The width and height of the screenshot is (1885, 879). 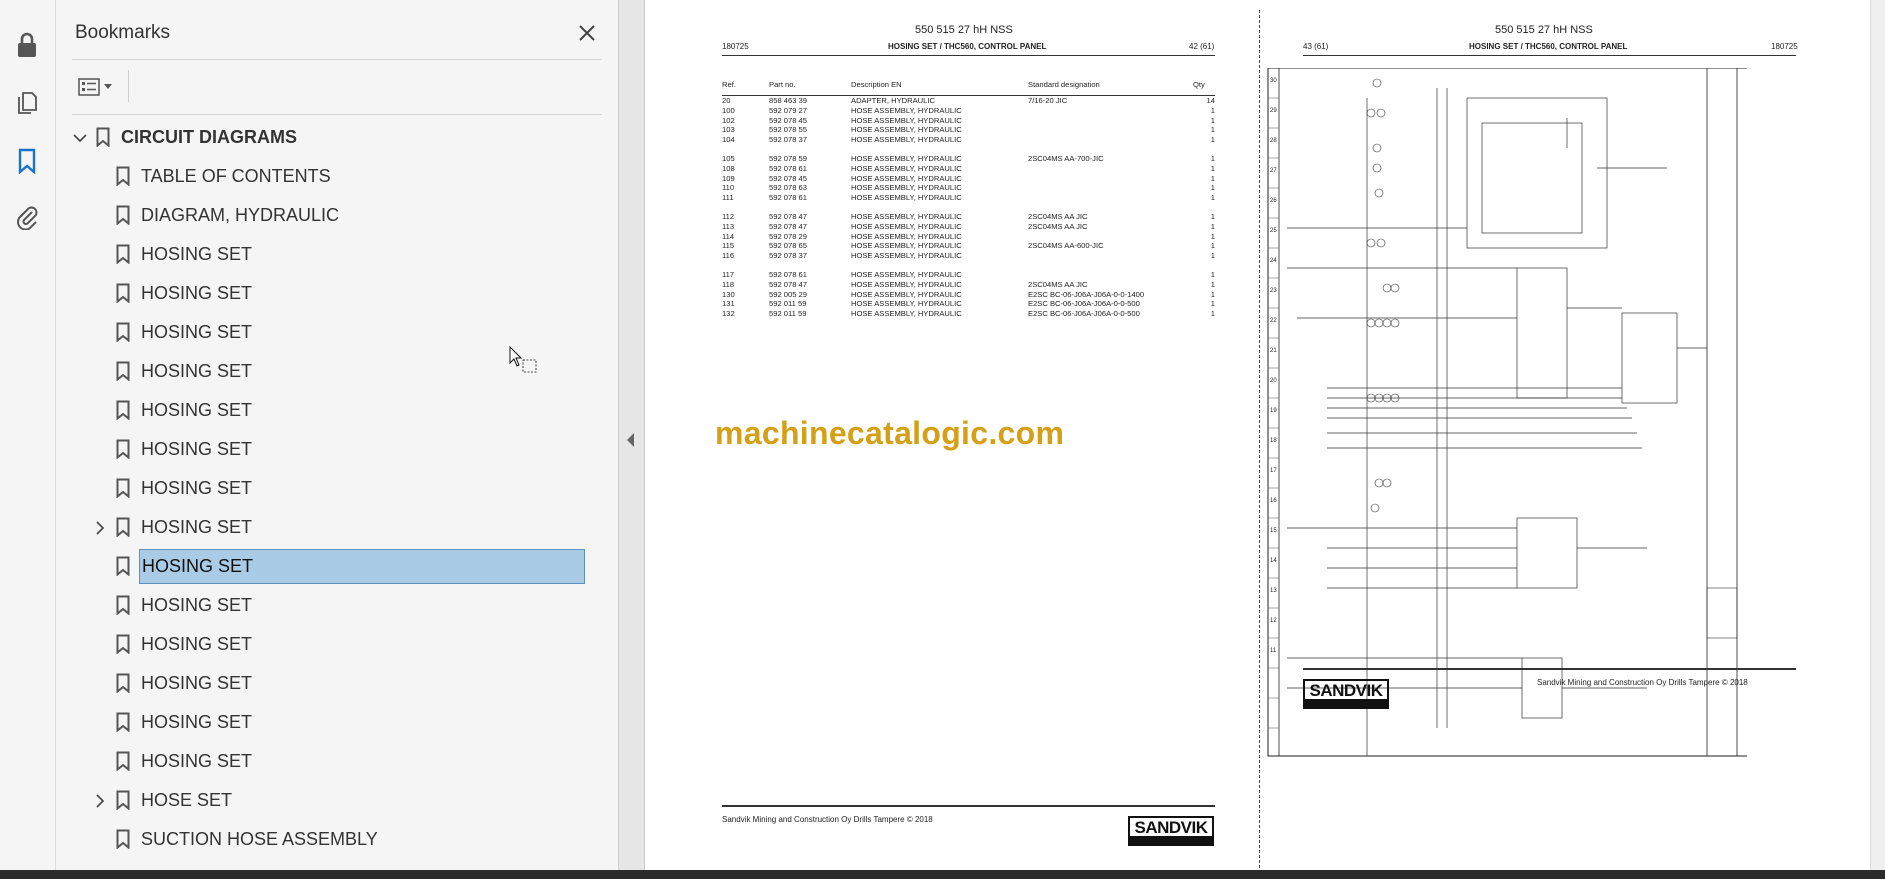 What do you see at coordinates (1273, 141) in the screenshot?
I see `svg-text: 28` at bounding box center [1273, 141].